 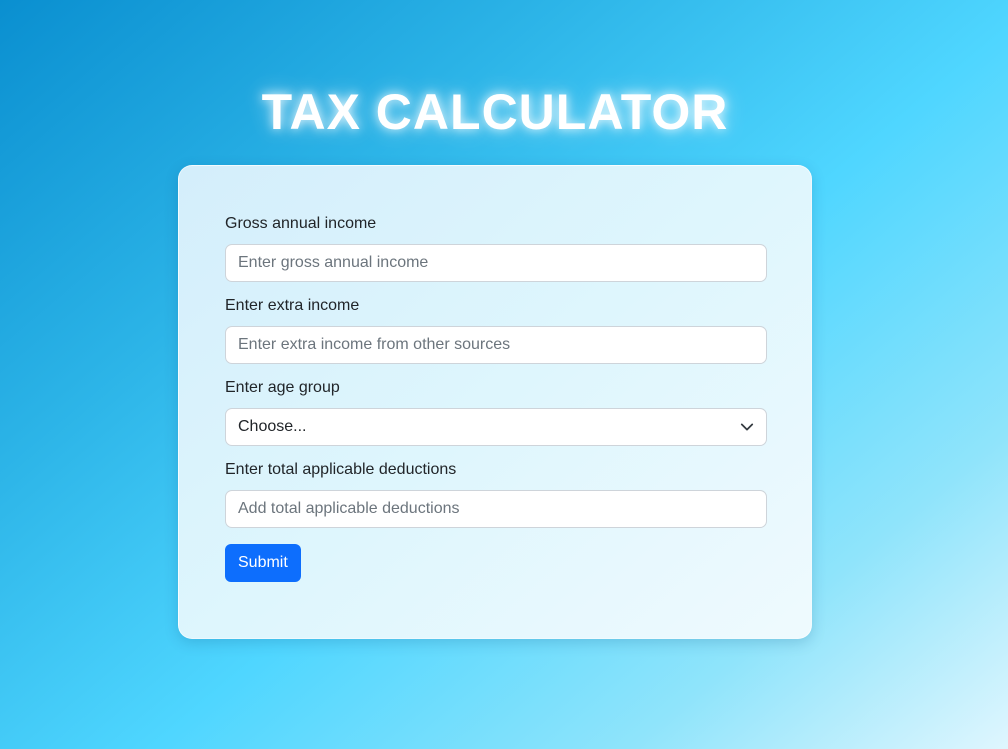 I want to click on deductions-label: Enter total applicable deductions, so click(x=341, y=469).